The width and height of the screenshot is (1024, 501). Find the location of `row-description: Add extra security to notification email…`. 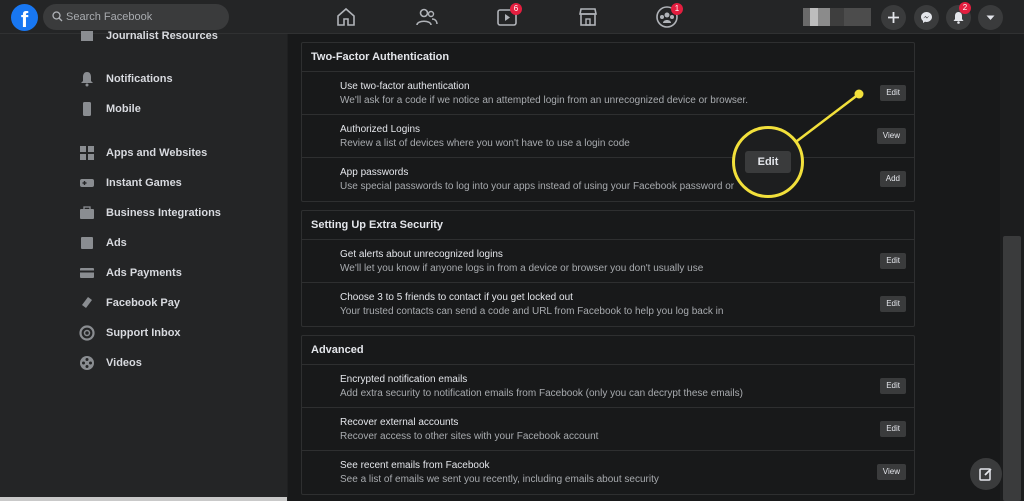

row-description: Add extra security to notification email… is located at coordinates (541, 393).